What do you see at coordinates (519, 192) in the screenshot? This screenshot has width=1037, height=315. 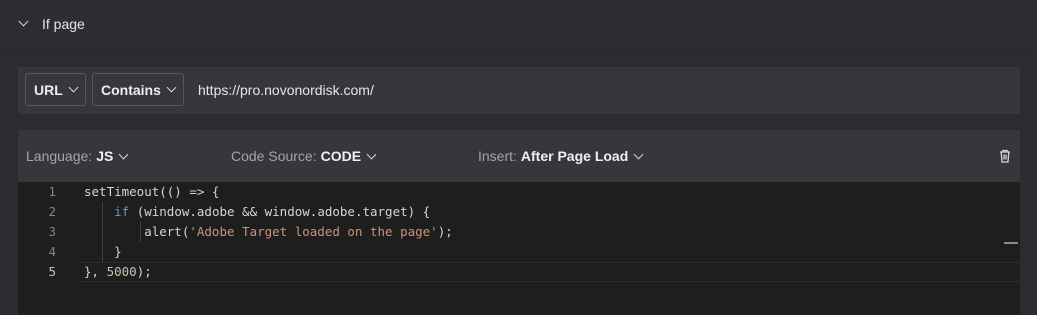 I see `code-line: 1 setTimeout(() => {` at bounding box center [519, 192].